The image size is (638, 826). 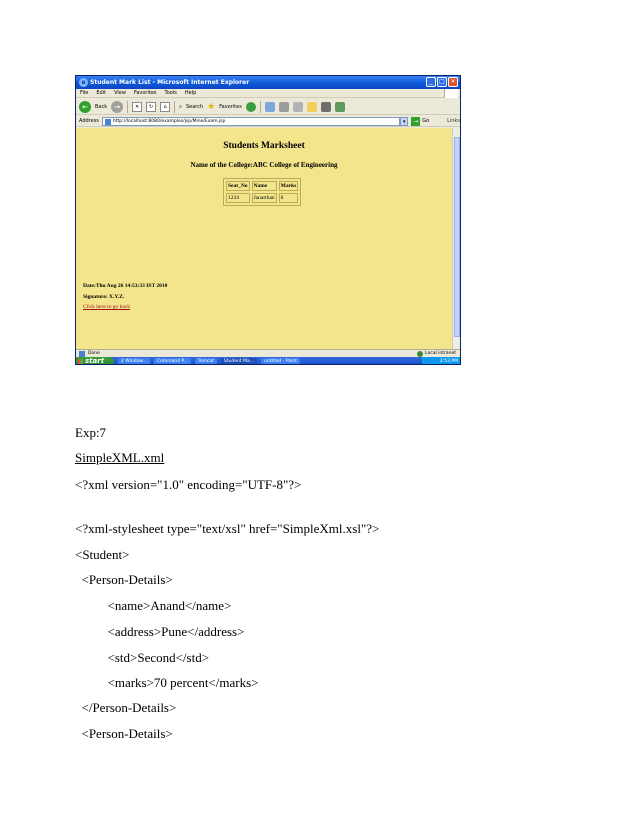 I want to click on go-back-link: Click here to go back, so click(x=106, y=307).